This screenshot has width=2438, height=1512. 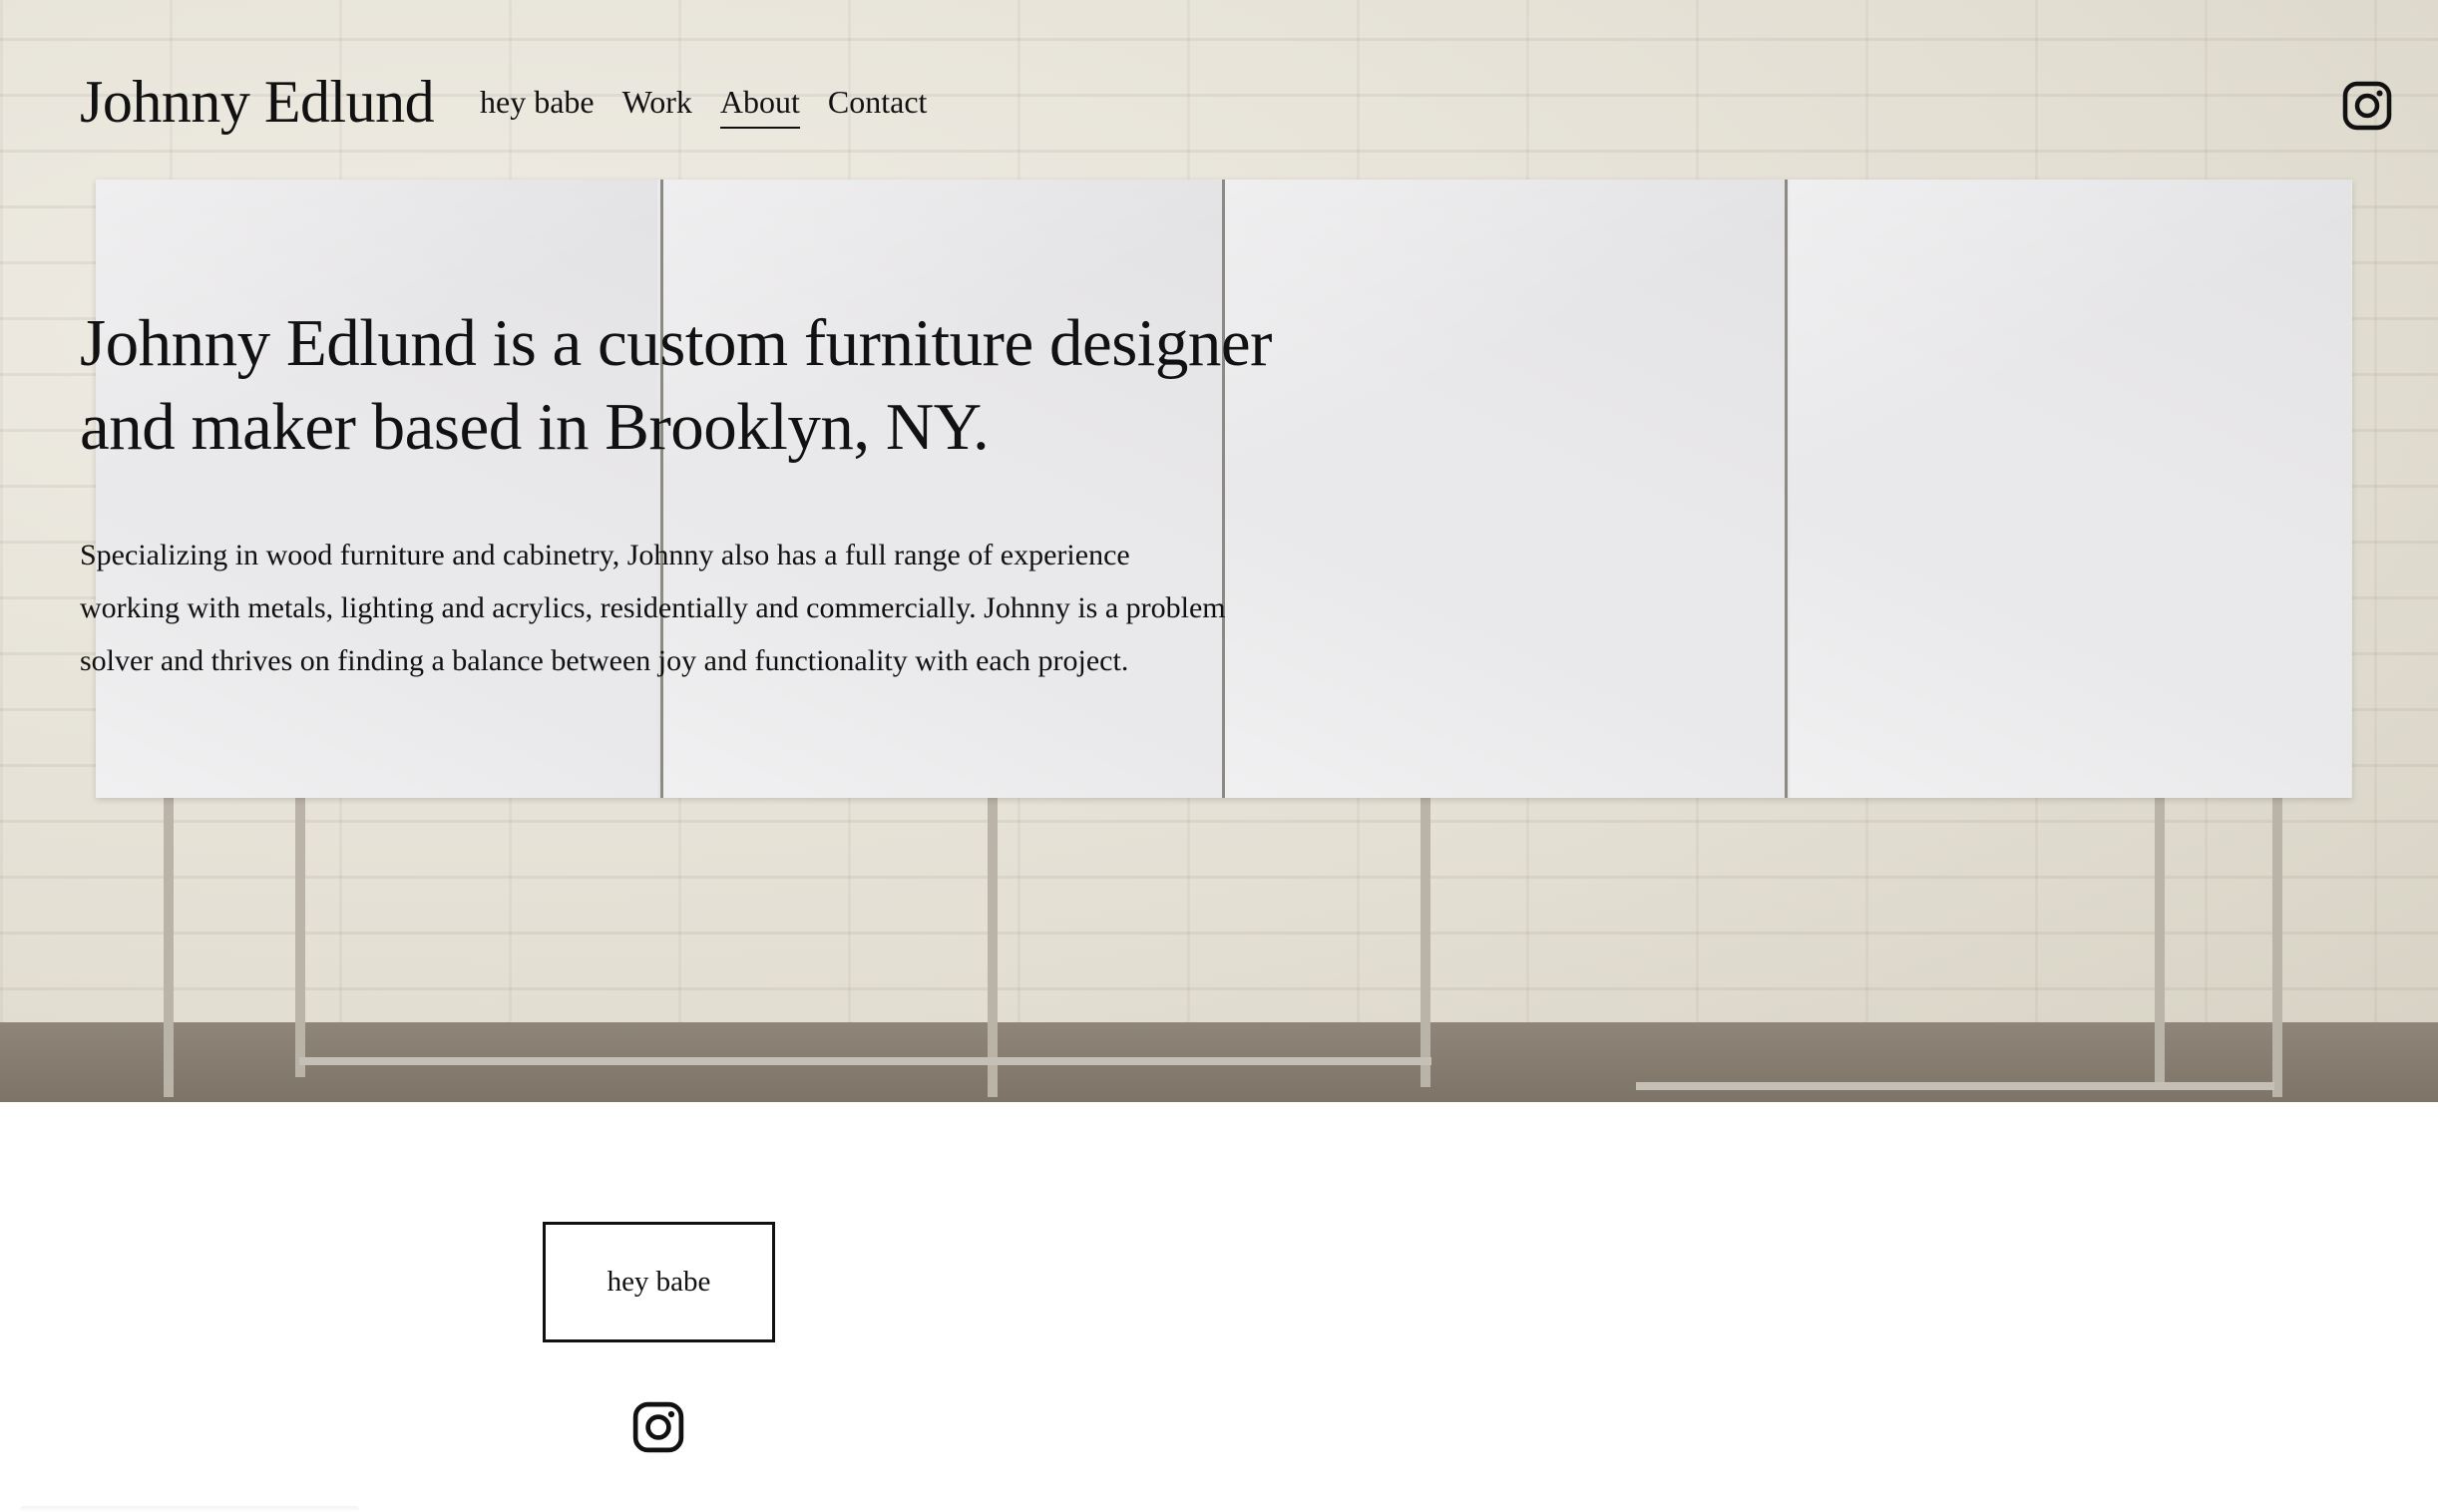 I want to click on nav-item-hey-babe: hey babe, so click(x=537, y=106).